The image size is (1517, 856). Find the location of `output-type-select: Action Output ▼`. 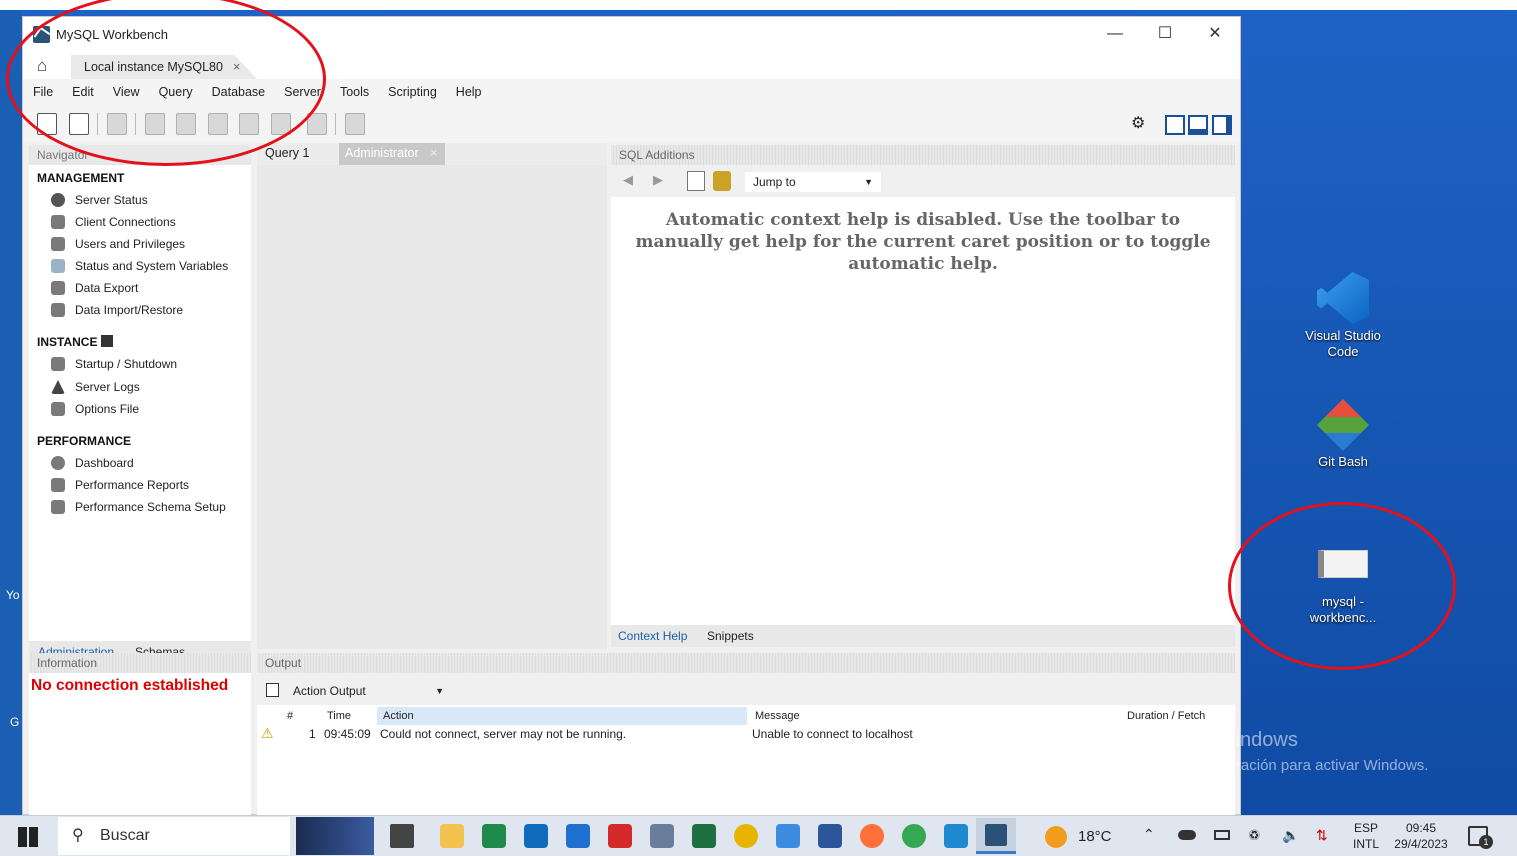

output-type-select: Action Output ▼ is located at coordinates (369, 691).